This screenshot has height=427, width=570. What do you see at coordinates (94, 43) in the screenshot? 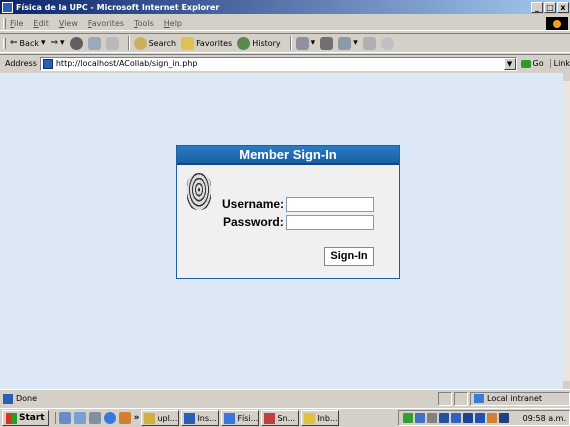
I see `refresh-button` at bounding box center [94, 43].